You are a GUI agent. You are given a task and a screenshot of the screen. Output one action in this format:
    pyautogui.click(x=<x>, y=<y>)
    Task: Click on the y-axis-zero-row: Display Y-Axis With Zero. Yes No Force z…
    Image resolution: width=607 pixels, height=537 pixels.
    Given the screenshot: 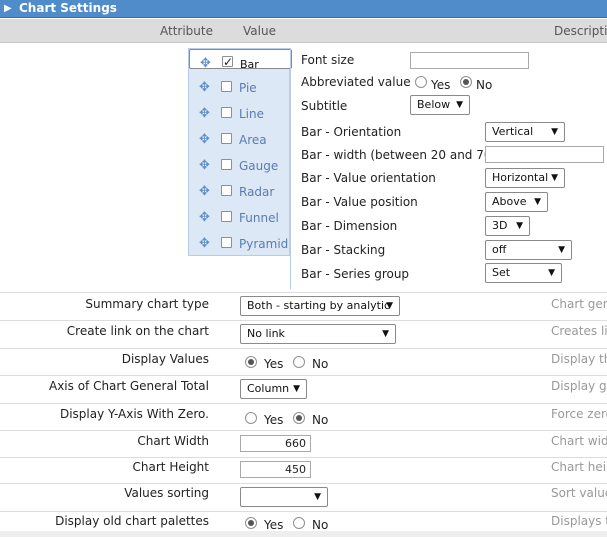 What is the action you would take?
    pyautogui.click(x=303, y=416)
    